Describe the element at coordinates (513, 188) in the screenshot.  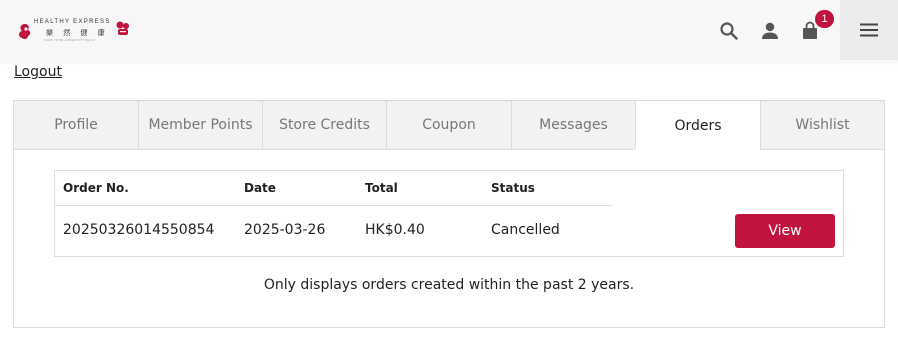
I see `column-header-status: Status` at that location.